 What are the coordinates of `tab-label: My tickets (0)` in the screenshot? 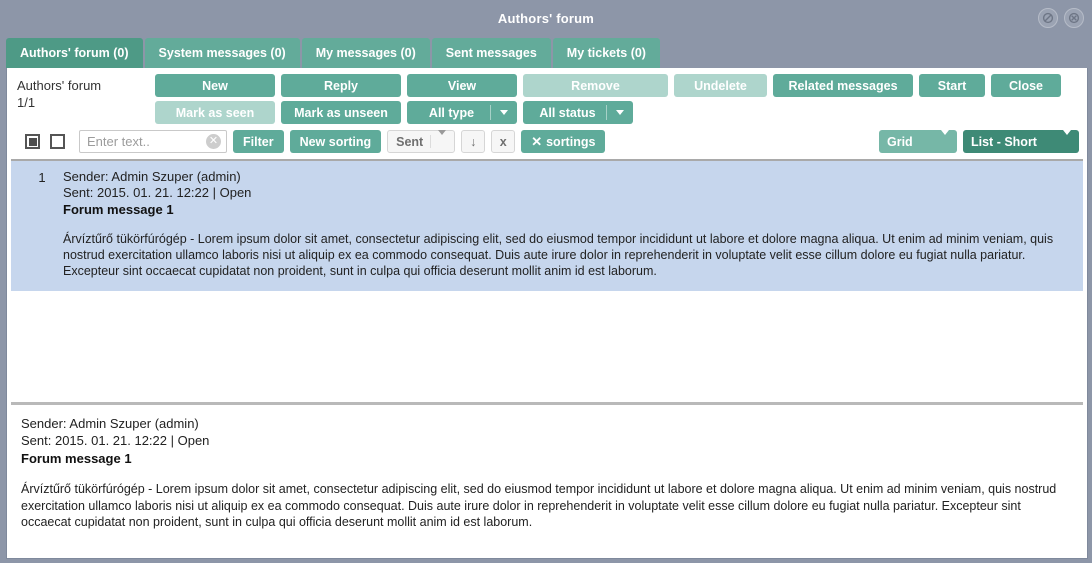 It's located at (606, 53).